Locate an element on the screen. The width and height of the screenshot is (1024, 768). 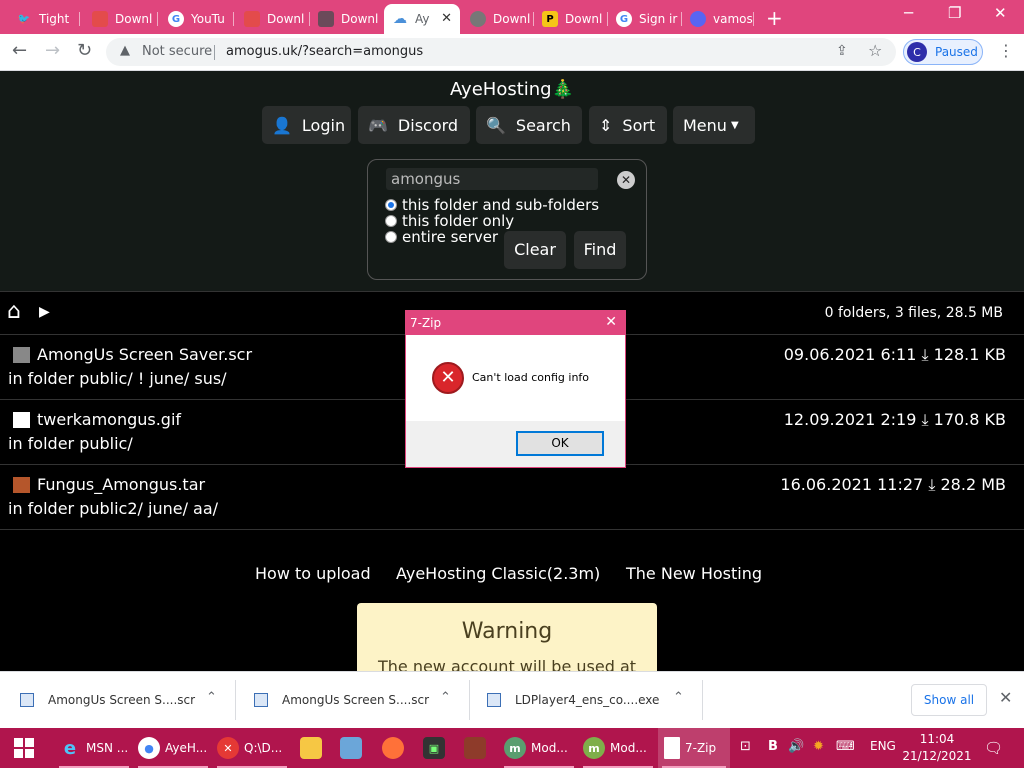
discord-label: Discord is located at coordinates (428, 125).